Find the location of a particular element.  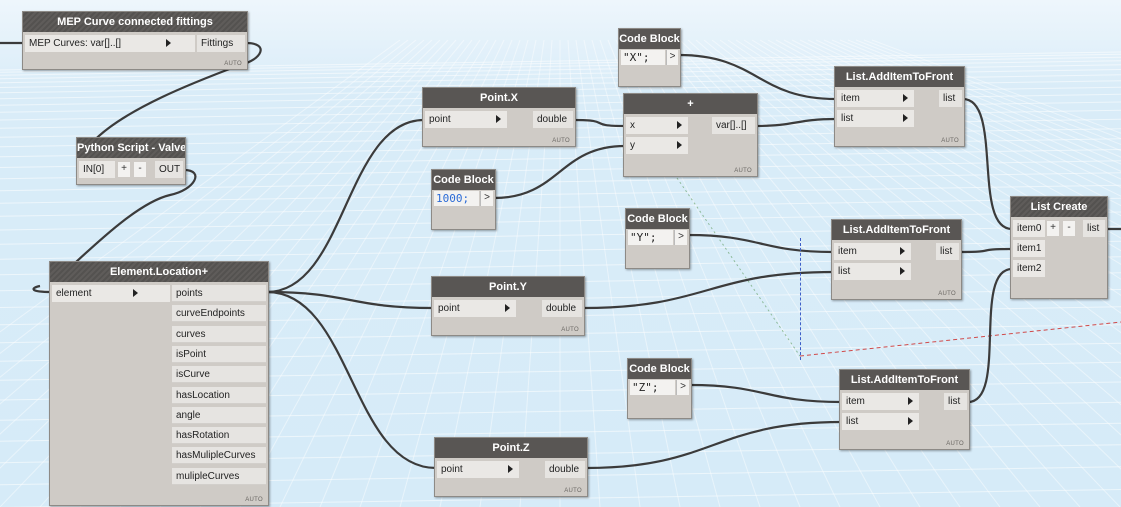

wire-add1-to-item0 is located at coordinates (987, 164).